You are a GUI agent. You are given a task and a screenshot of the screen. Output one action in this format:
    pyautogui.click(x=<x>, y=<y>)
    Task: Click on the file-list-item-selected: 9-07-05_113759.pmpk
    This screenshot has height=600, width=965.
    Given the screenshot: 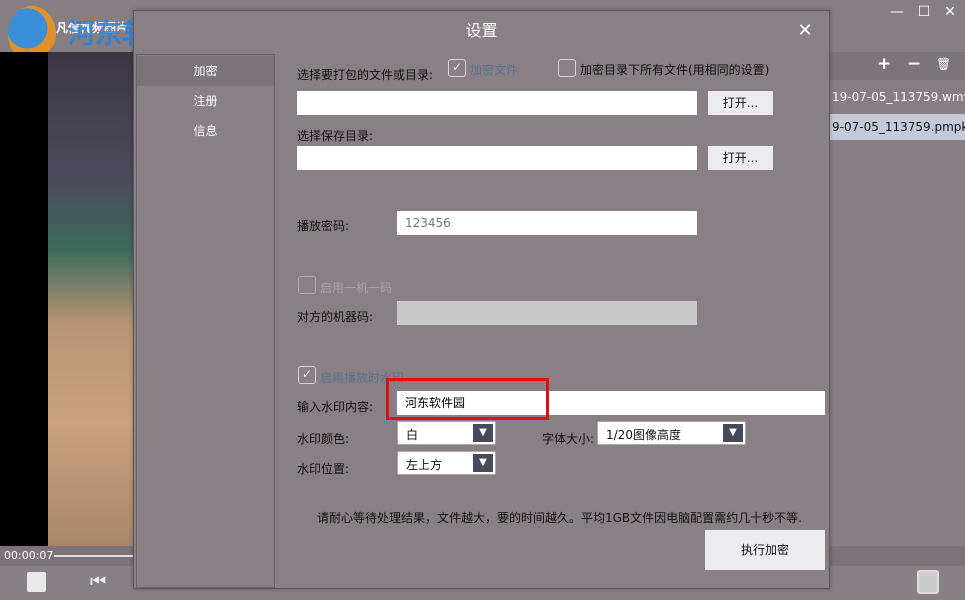 What is the action you would take?
    pyautogui.click(x=897, y=127)
    